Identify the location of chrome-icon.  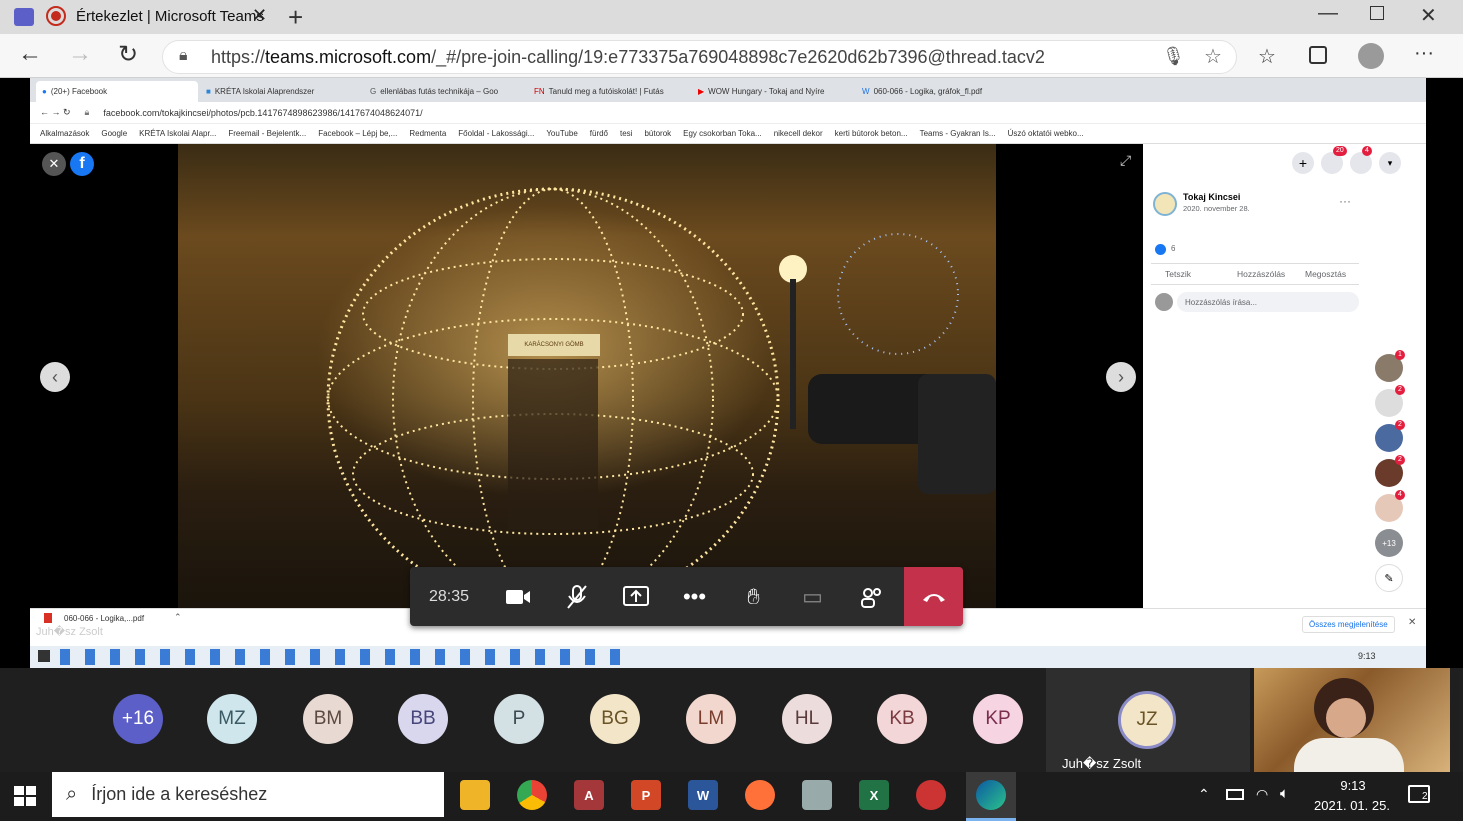
(532, 795).